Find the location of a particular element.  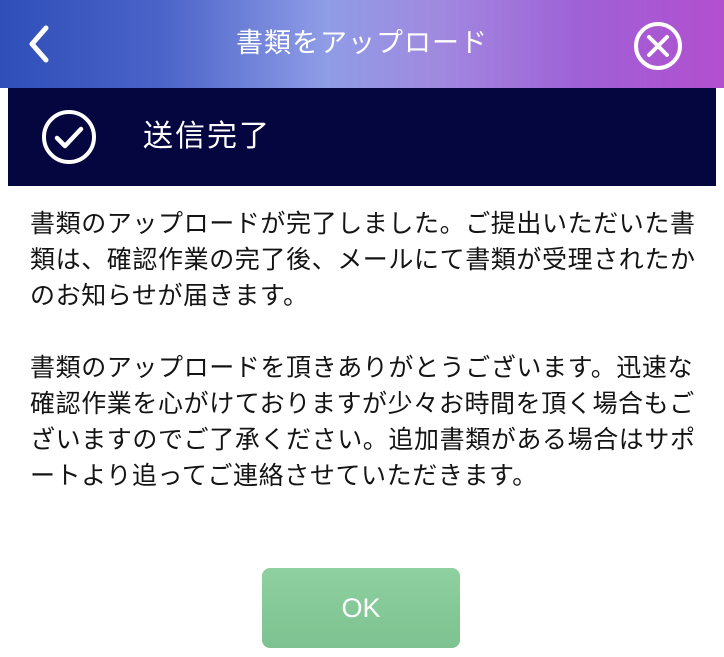

chevron-left-icon is located at coordinates (39, 44).